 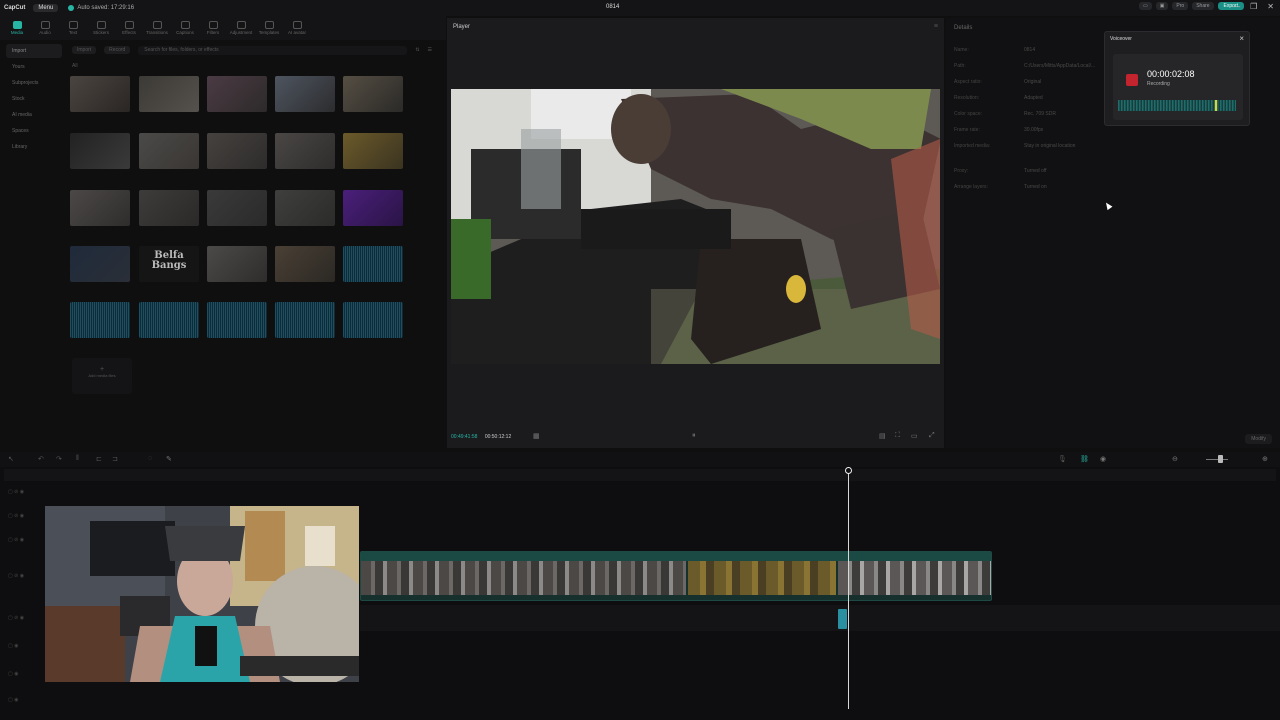 What do you see at coordinates (1084, 459) in the screenshot?
I see `link-icon: ⛓` at bounding box center [1084, 459].